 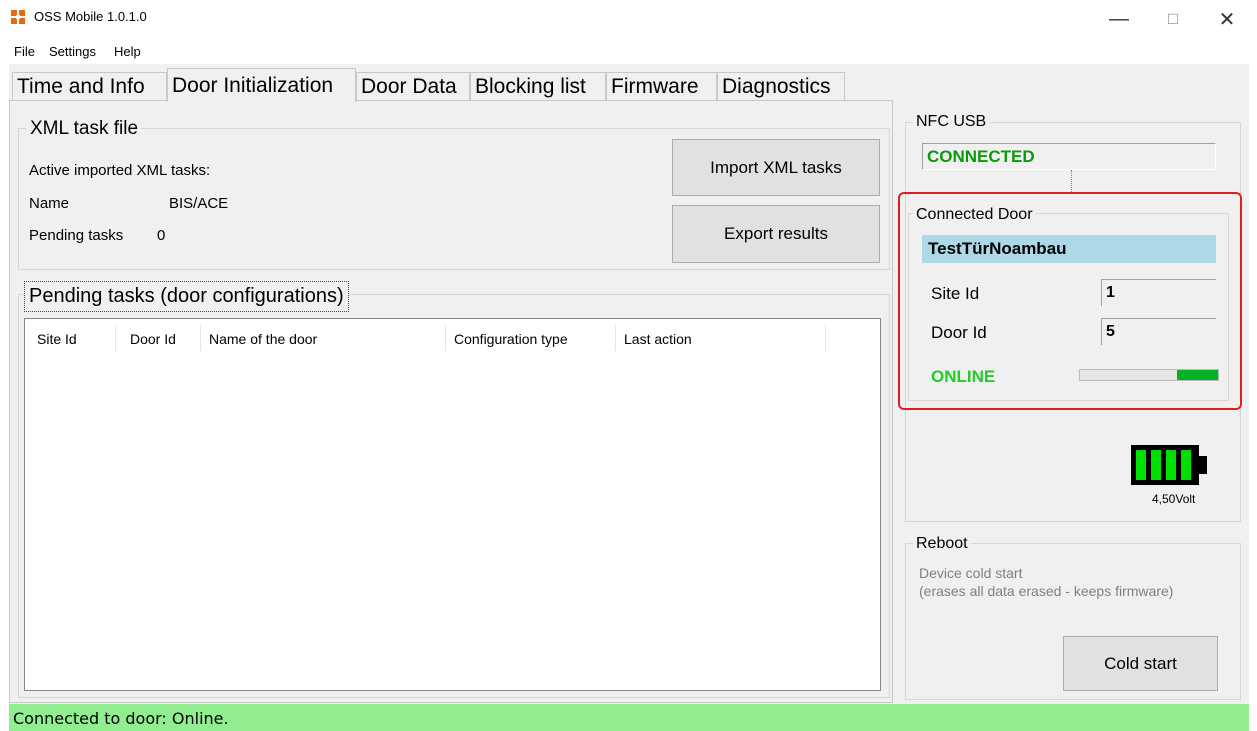 I want to click on menu-bar: File Settings Help, so click(x=628, y=51).